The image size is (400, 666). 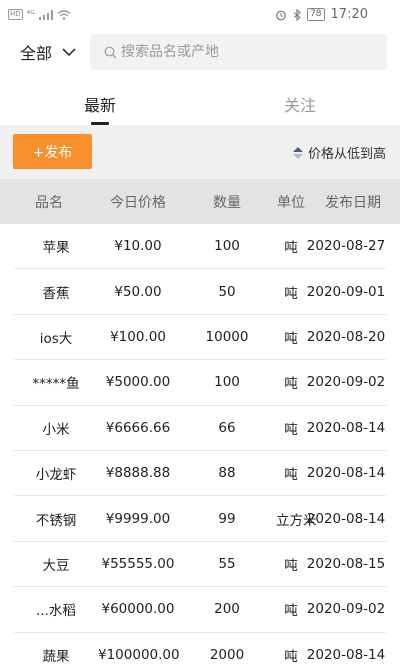 I want to click on cell-price: ¥9999.00, so click(x=138, y=518).